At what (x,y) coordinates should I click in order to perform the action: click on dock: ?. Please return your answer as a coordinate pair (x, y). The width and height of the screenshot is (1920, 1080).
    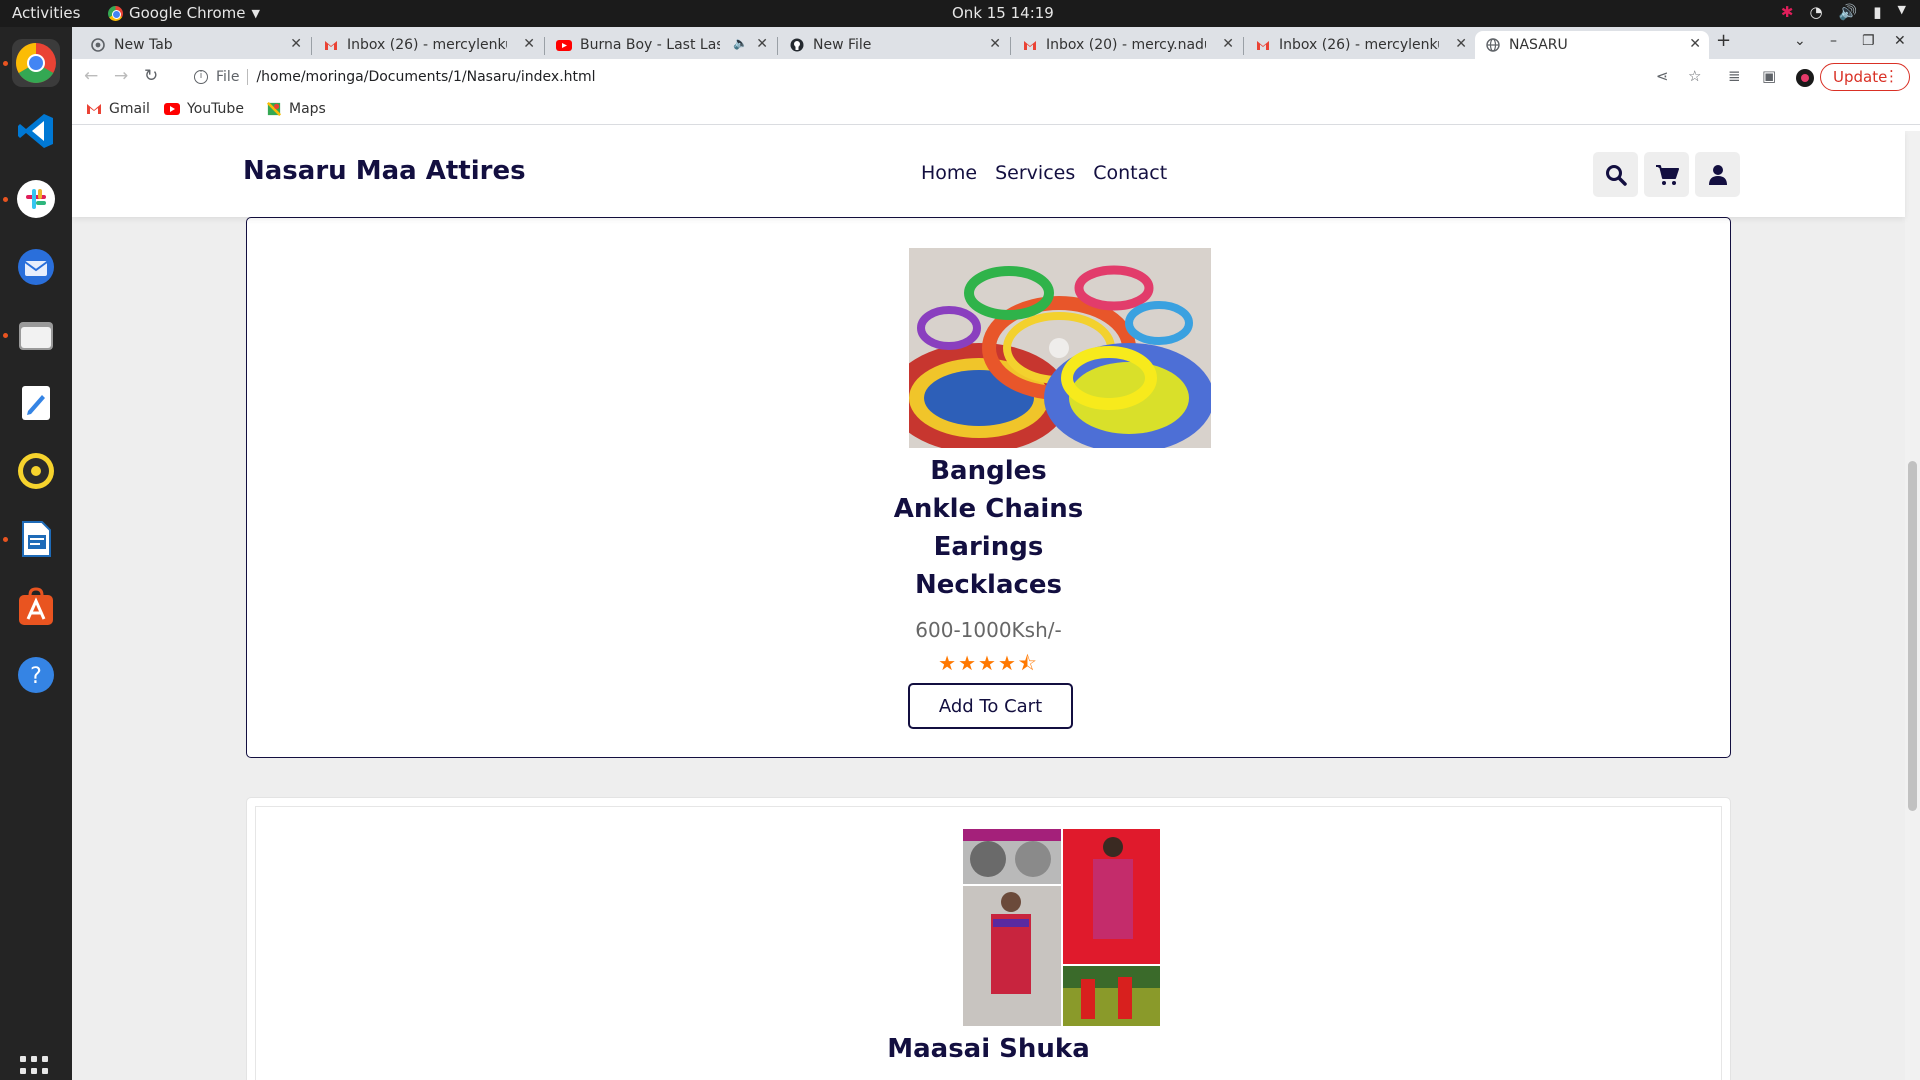
    Looking at the image, I should click on (36, 553).